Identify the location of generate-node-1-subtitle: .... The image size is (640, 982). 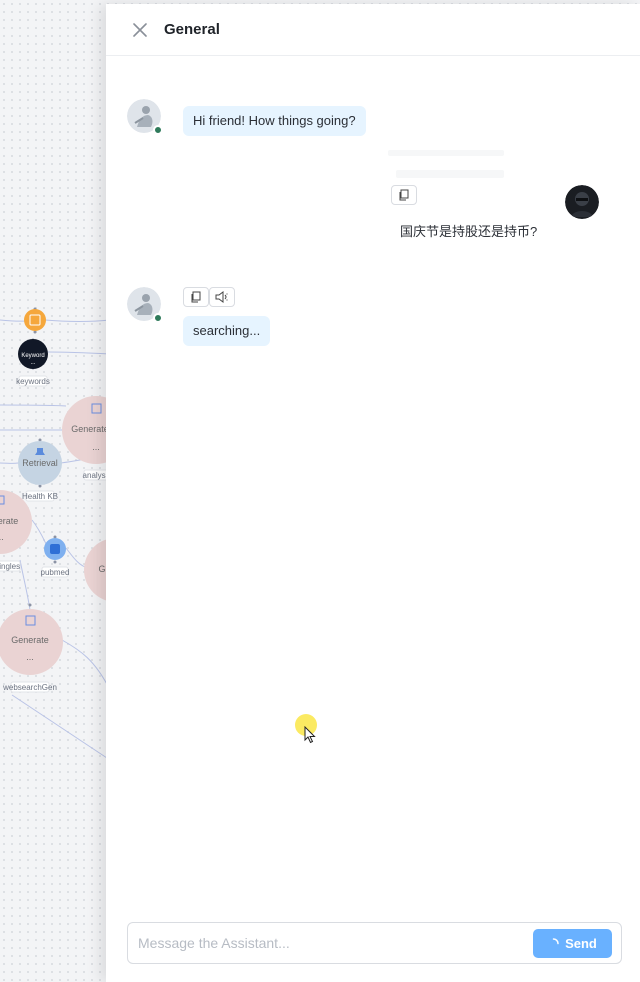
(96, 447).